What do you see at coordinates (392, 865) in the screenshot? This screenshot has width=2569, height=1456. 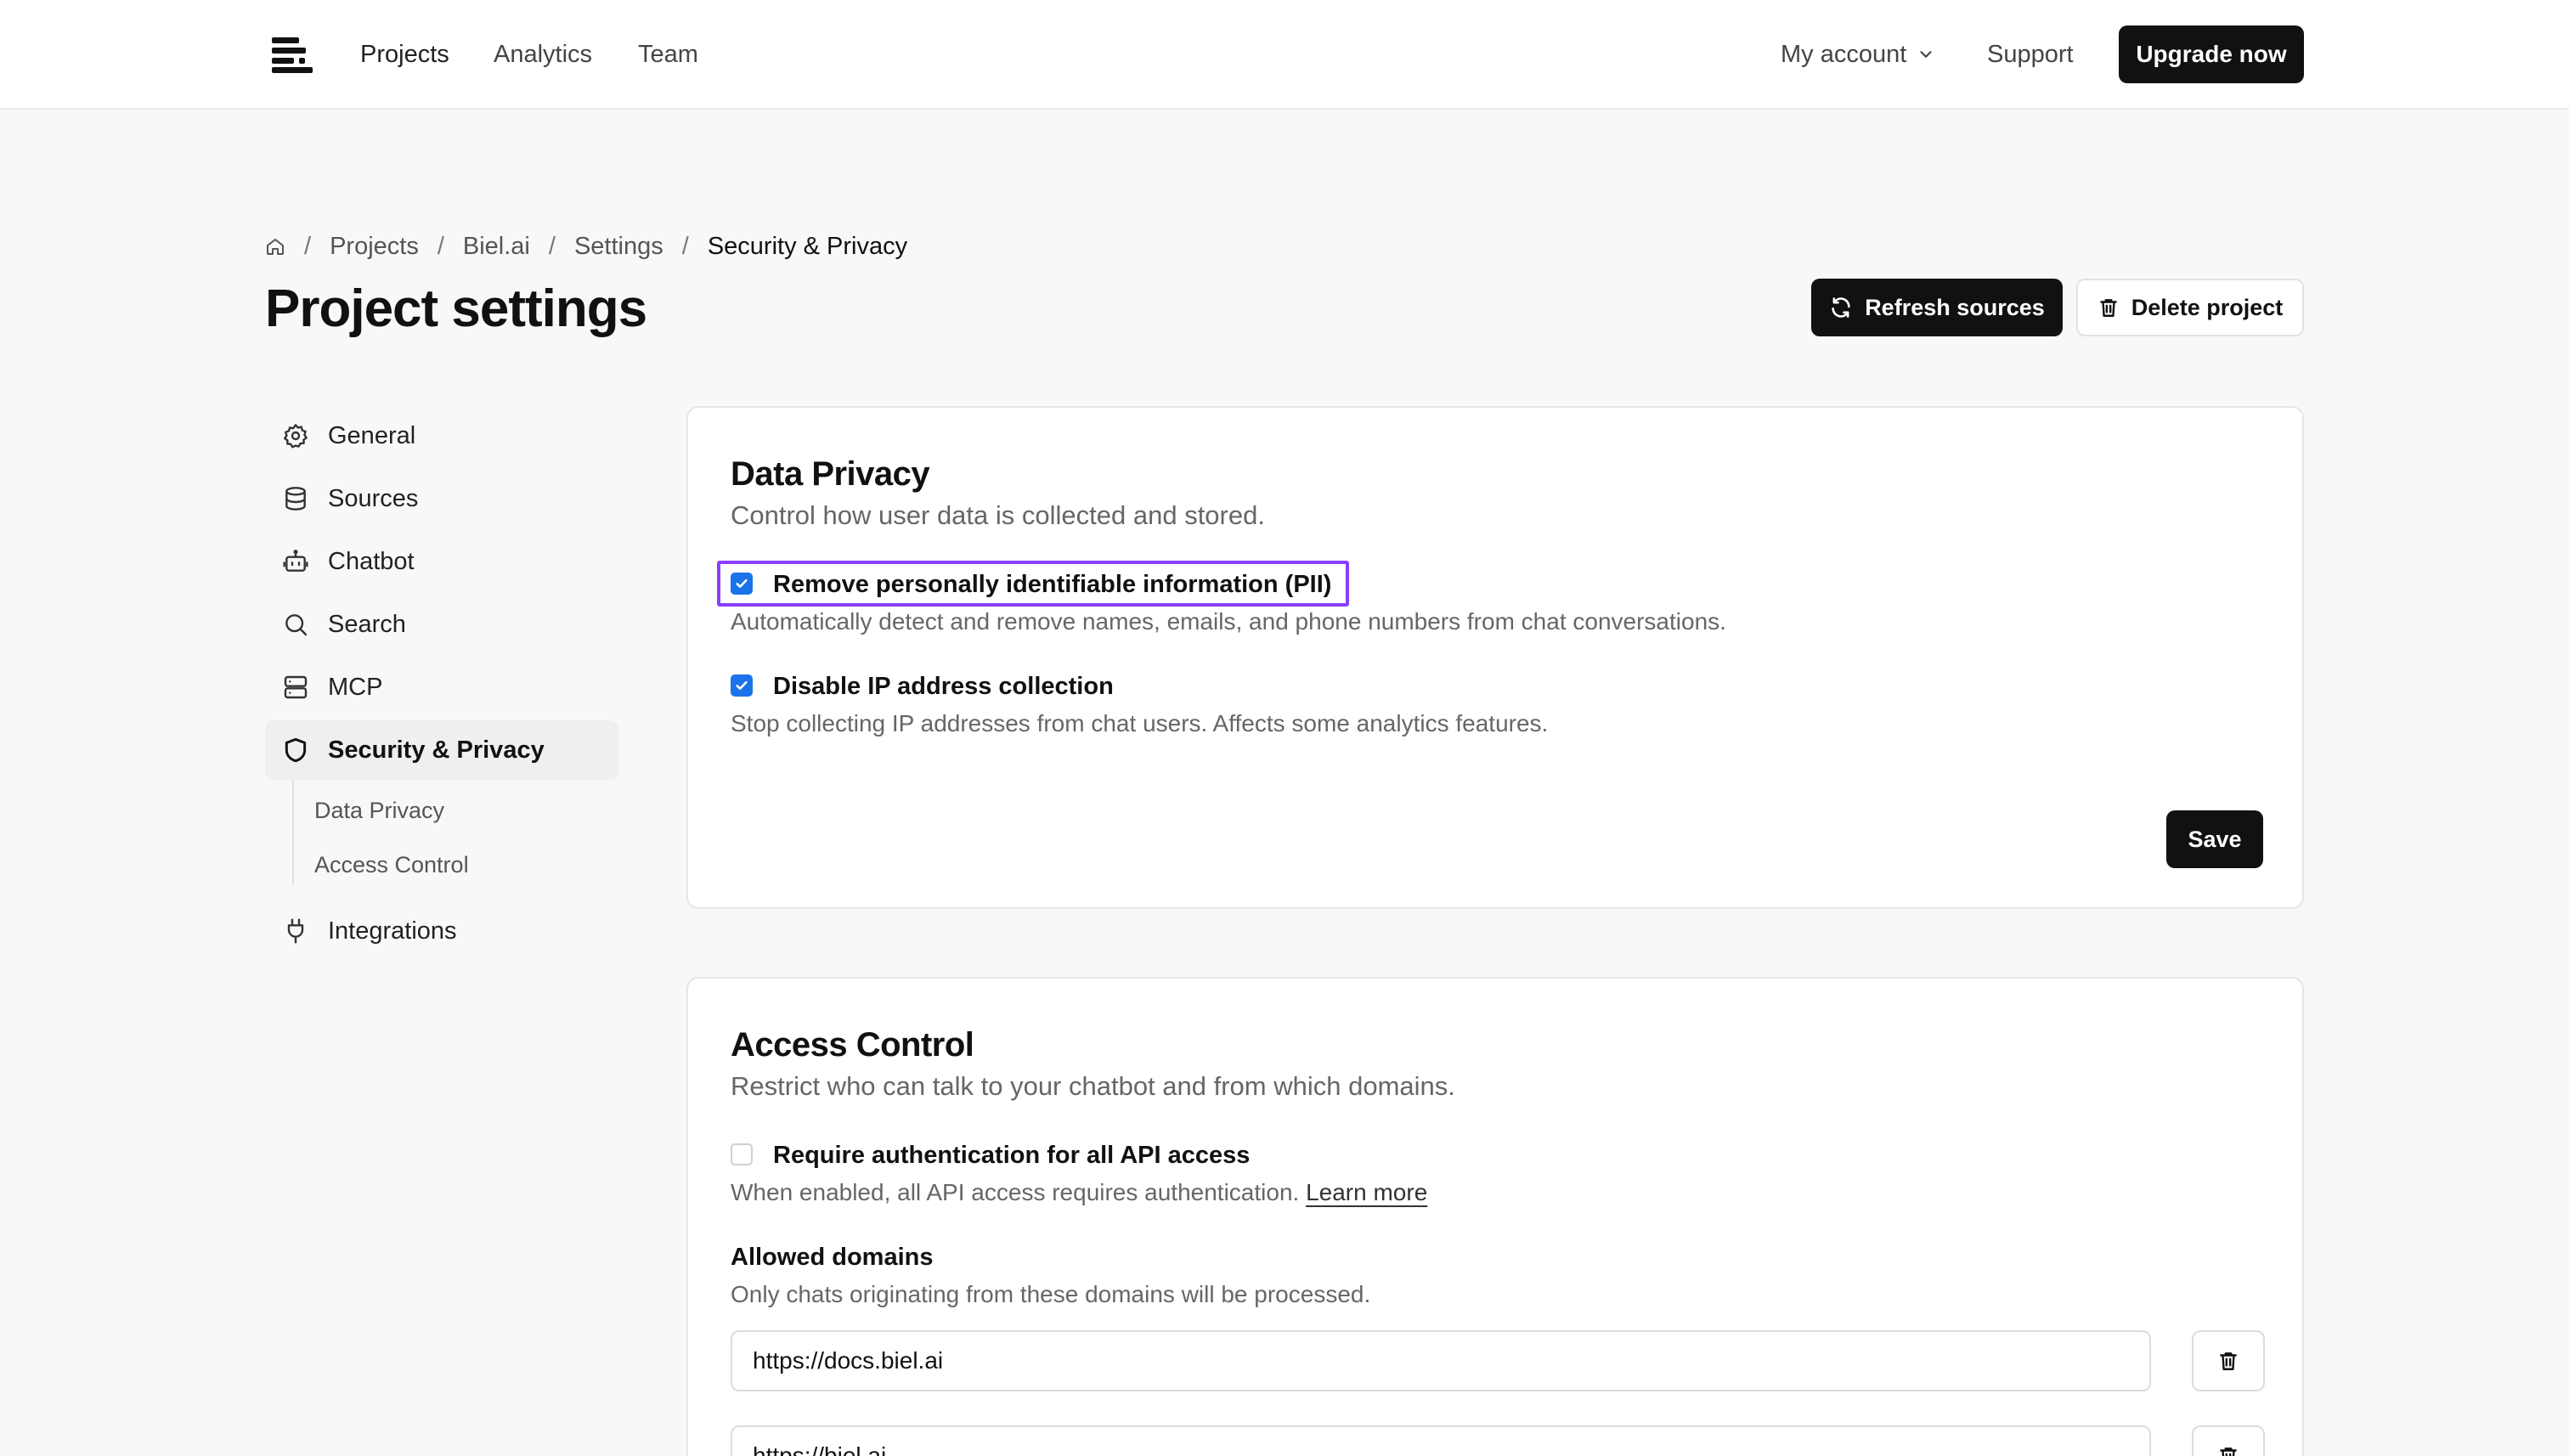 I see `sidebar-subitem-access-control: Access Control` at bounding box center [392, 865].